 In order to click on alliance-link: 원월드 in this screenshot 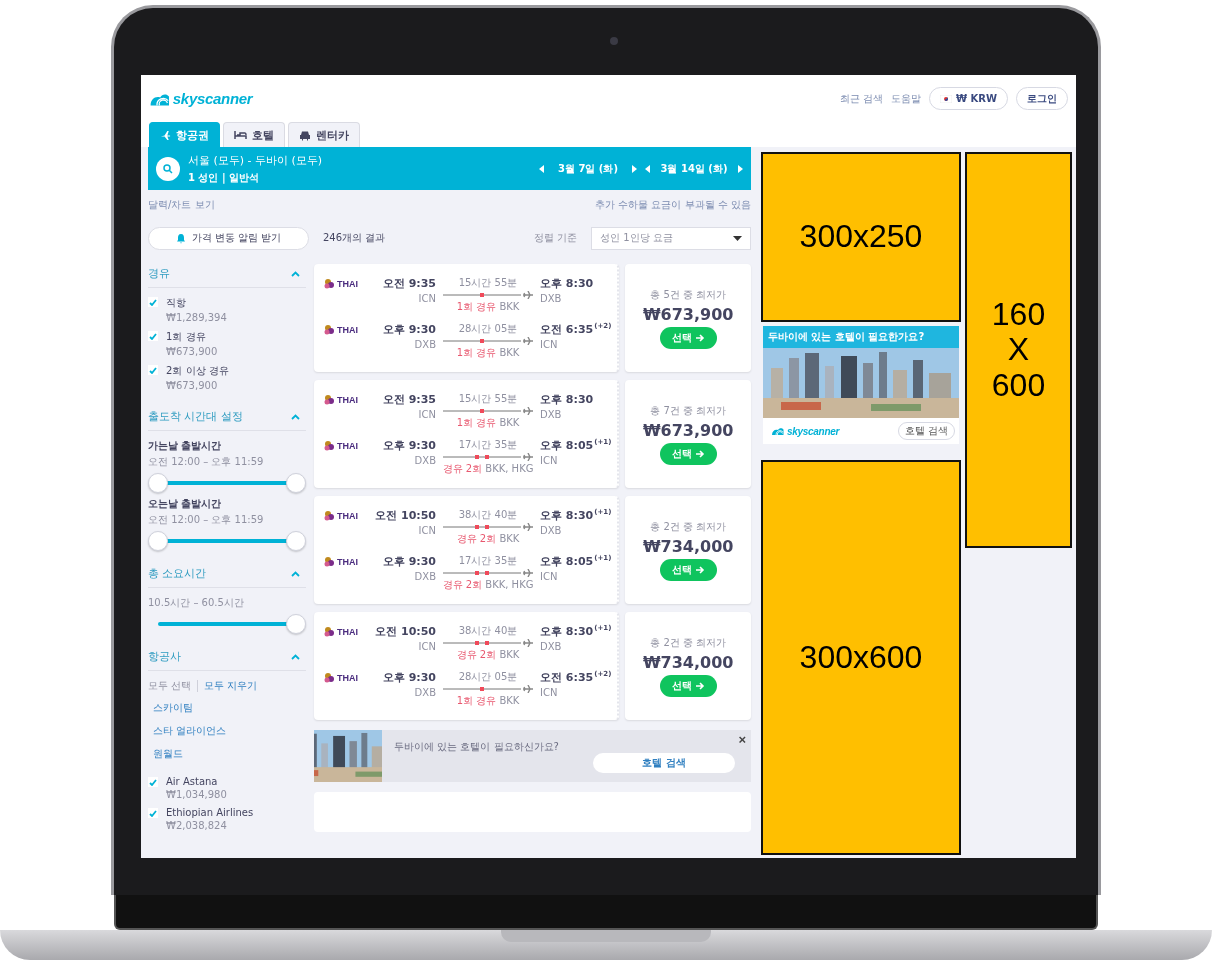, I will do `click(229, 754)`.